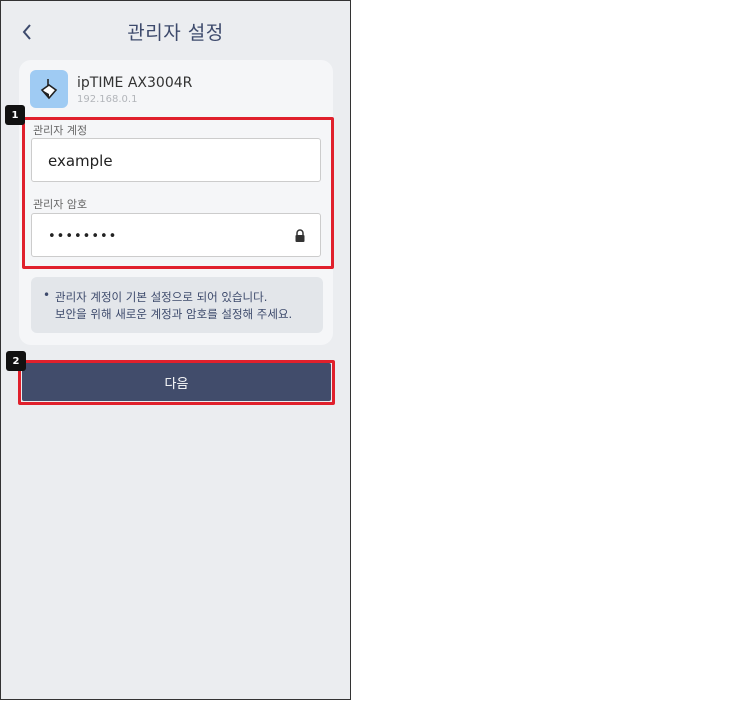 The height and width of the screenshot is (702, 750). I want to click on router-glyph-icon, so click(49, 89).